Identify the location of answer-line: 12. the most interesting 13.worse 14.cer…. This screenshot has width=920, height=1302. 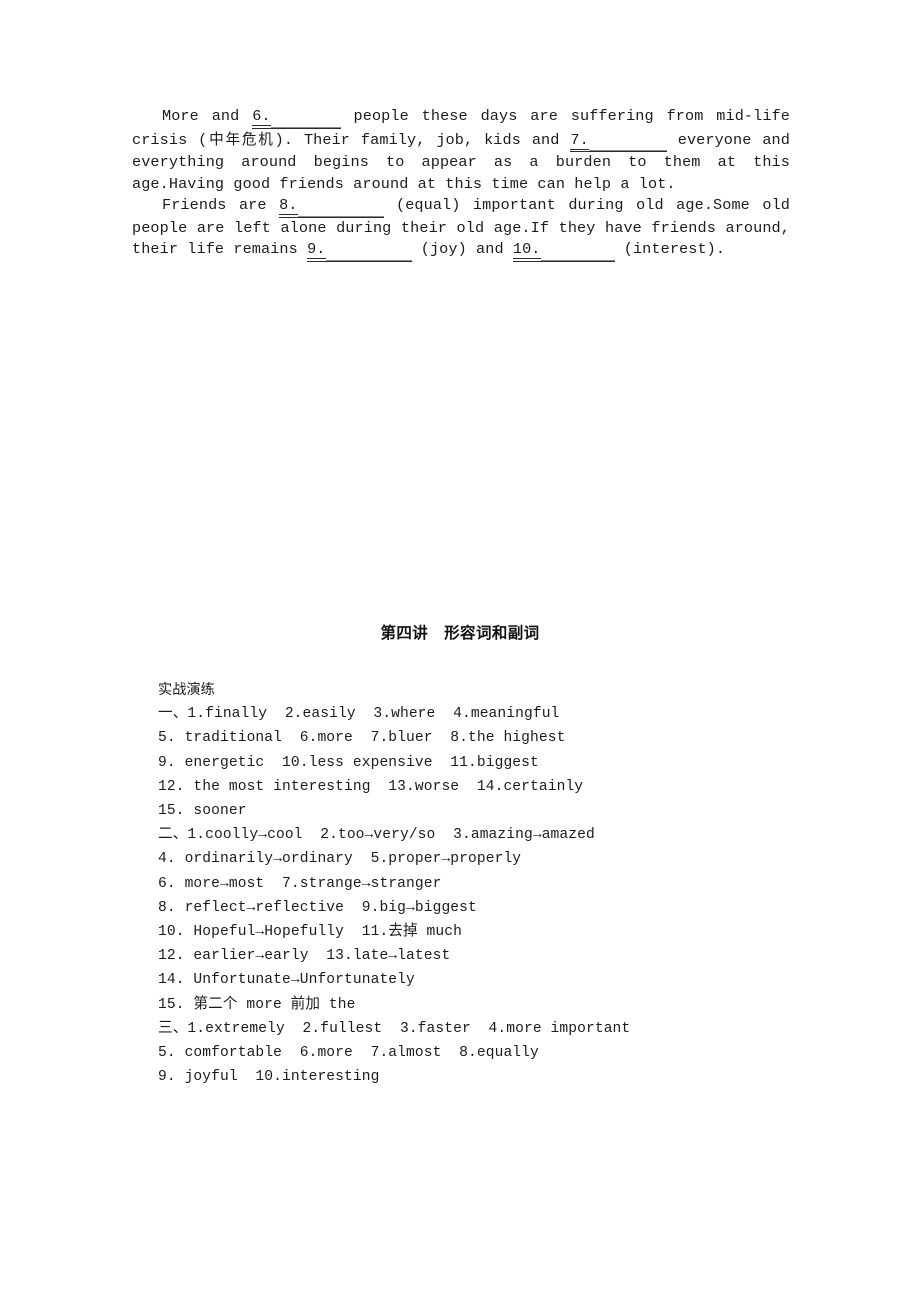
(371, 786).